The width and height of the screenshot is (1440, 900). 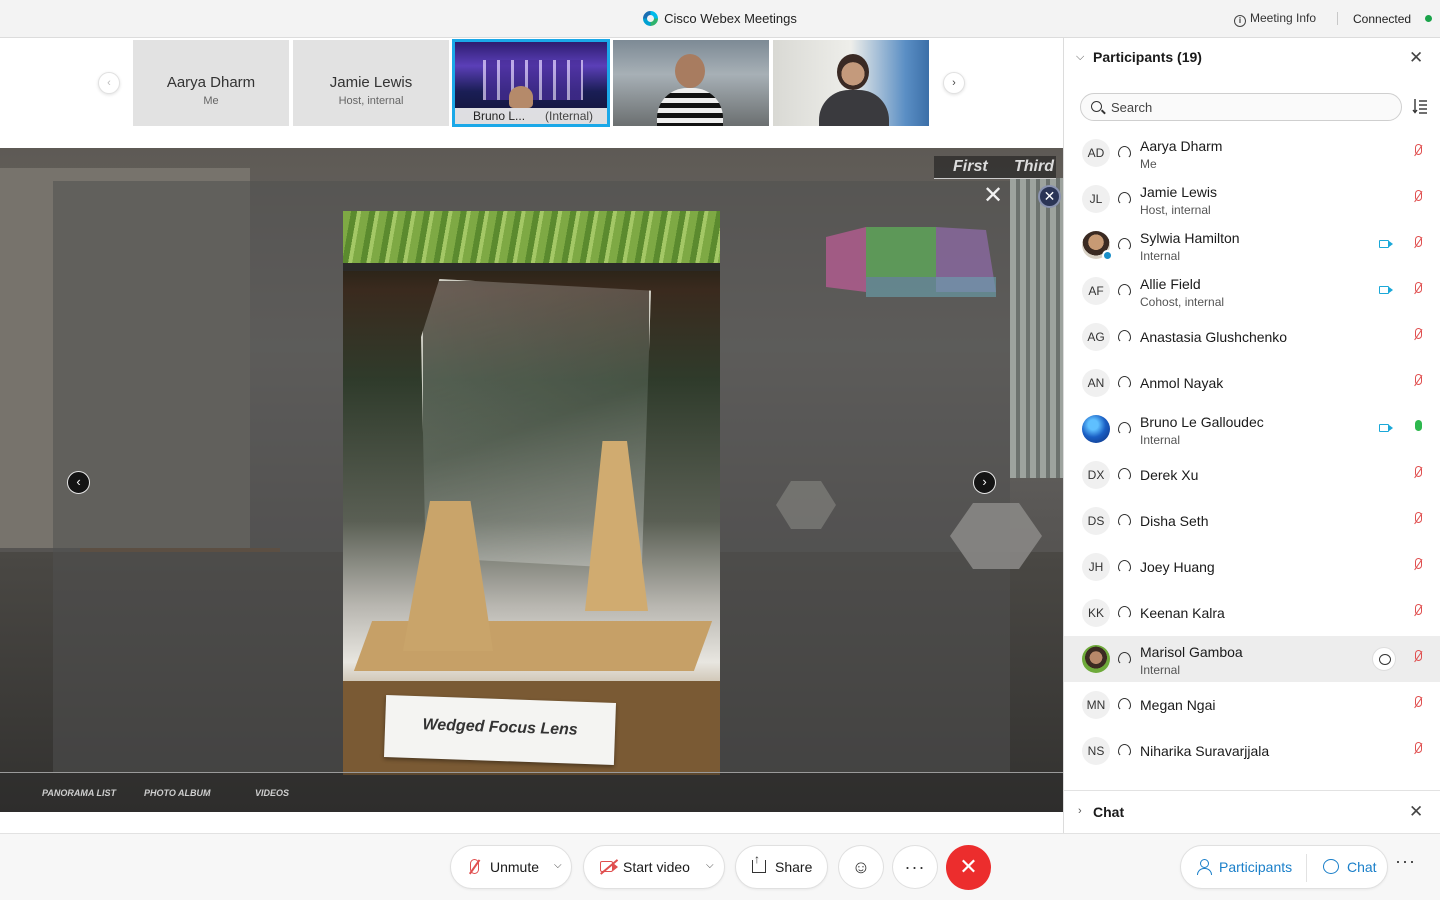 What do you see at coordinates (371, 83) in the screenshot?
I see `video-tile-jamie: Jamie Lewis Host, internal` at bounding box center [371, 83].